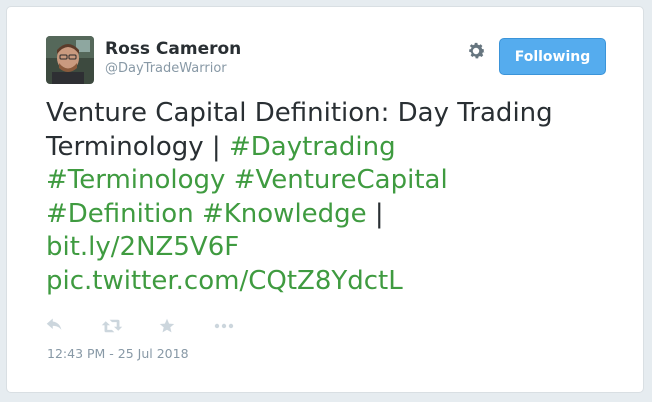  I want to click on following-button: Following, so click(552, 56).